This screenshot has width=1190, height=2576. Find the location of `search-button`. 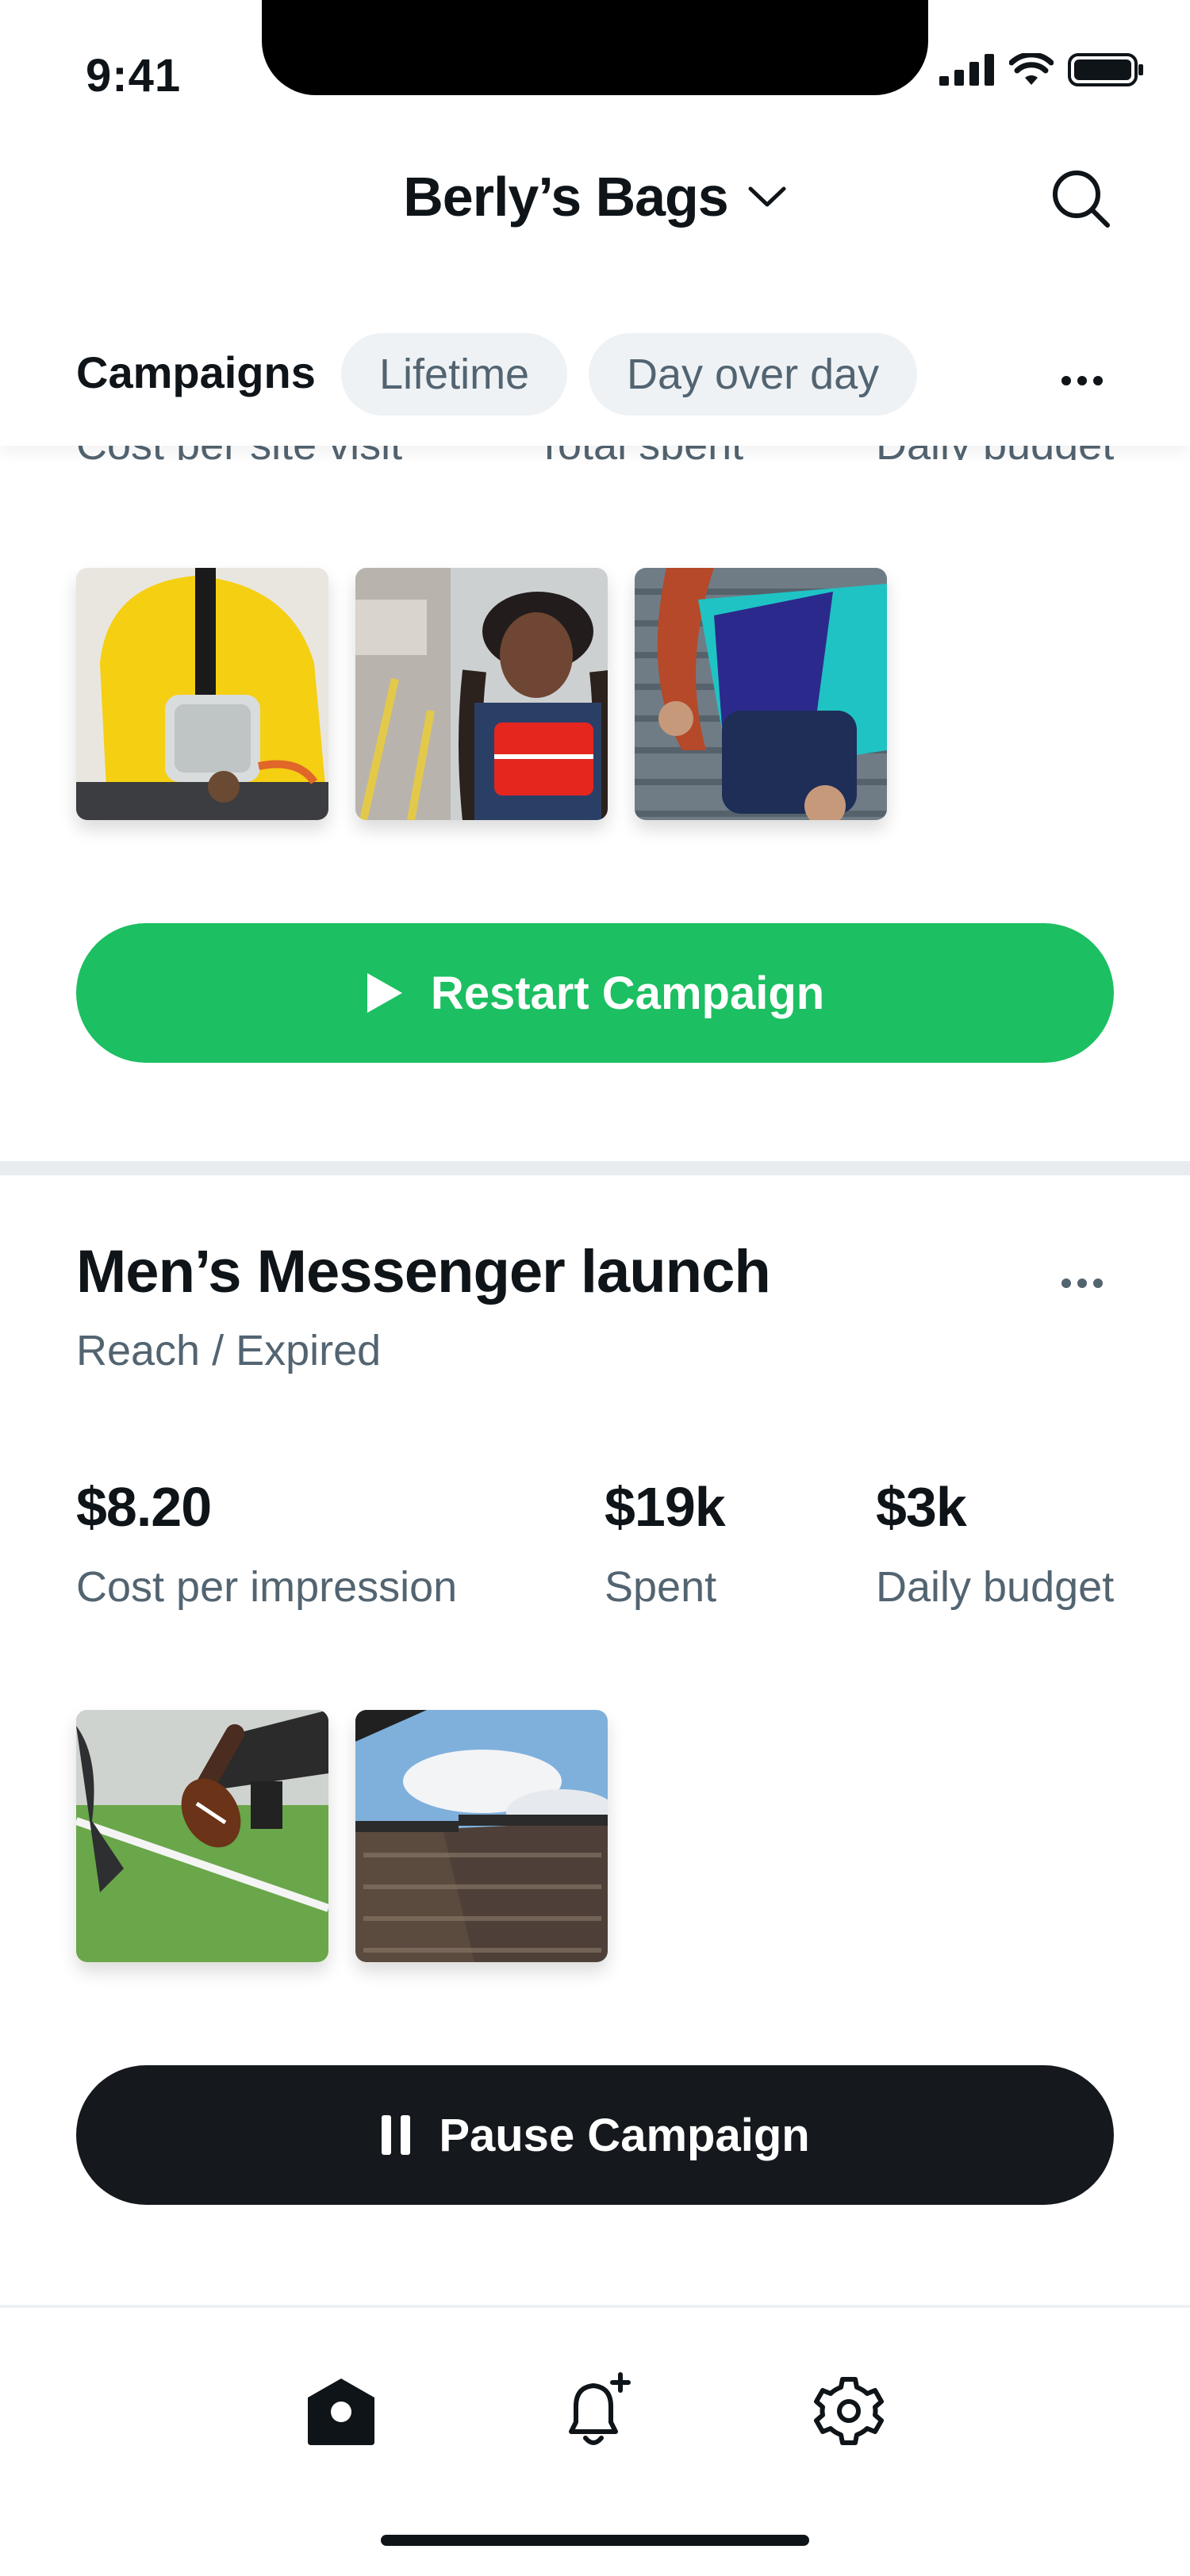

search-button is located at coordinates (1080, 199).